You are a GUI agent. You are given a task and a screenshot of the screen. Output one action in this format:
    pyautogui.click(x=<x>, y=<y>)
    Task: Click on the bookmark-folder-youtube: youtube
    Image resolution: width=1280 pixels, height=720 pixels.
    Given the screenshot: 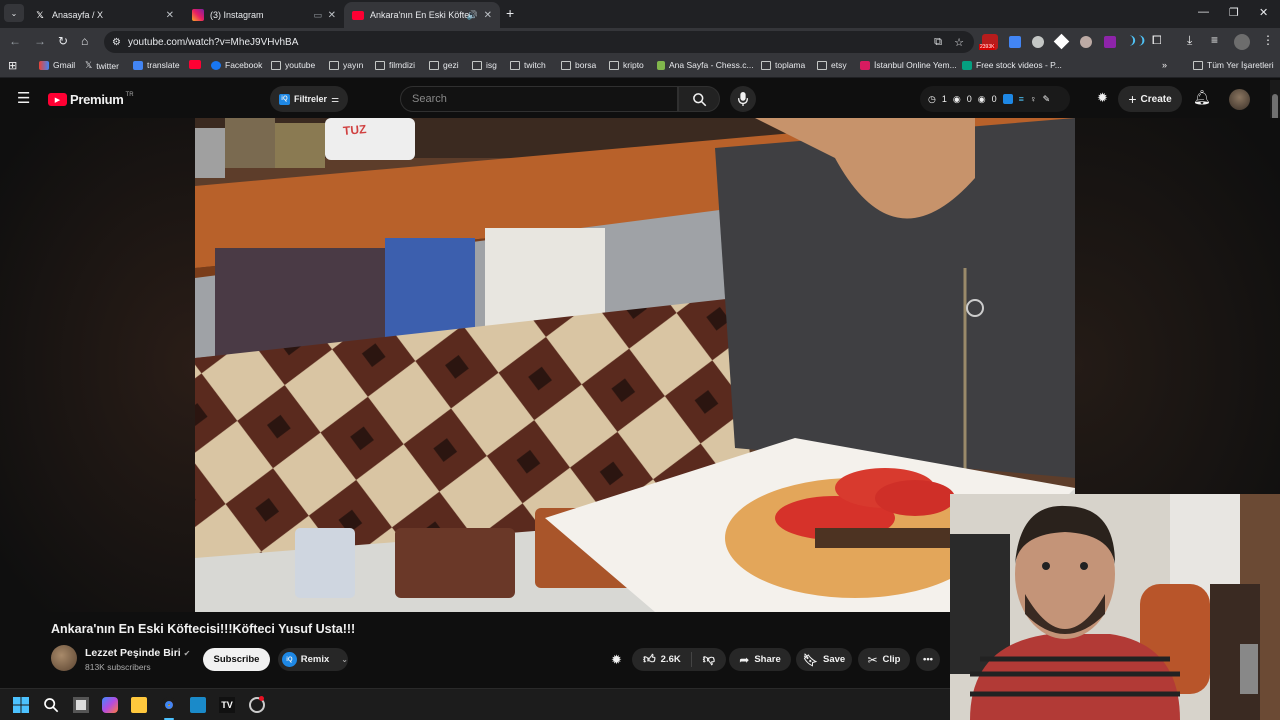 What is the action you would take?
    pyautogui.click(x=293, y=65)
    